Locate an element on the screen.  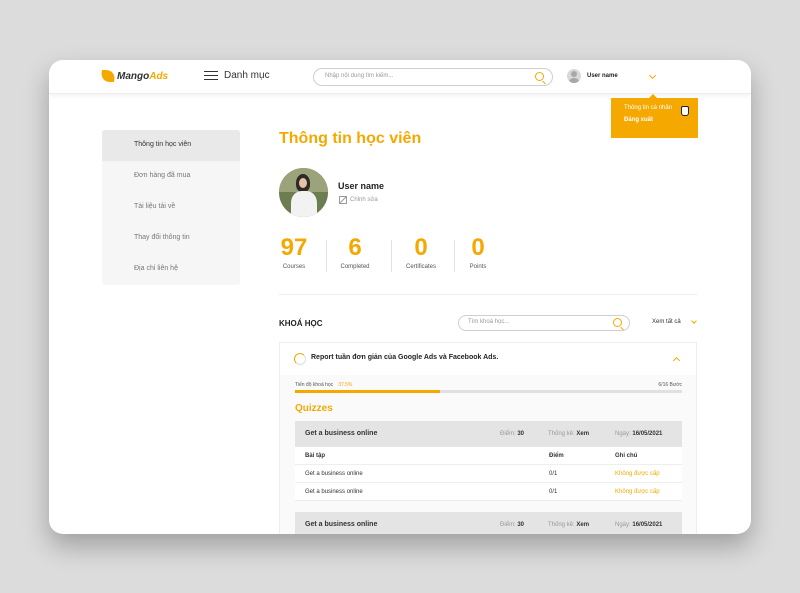
category-menu-label: Danh mục is located at coordinates (247, 75).